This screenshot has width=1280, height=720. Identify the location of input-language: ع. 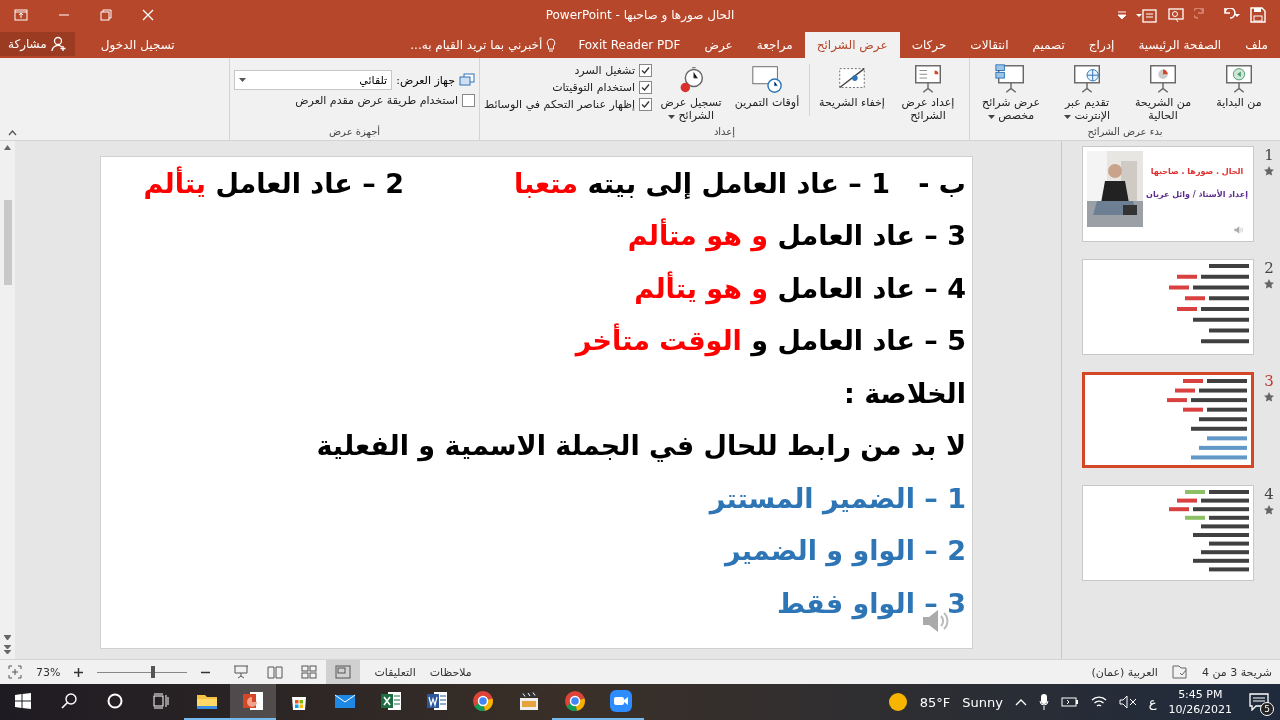
(1152, 702).